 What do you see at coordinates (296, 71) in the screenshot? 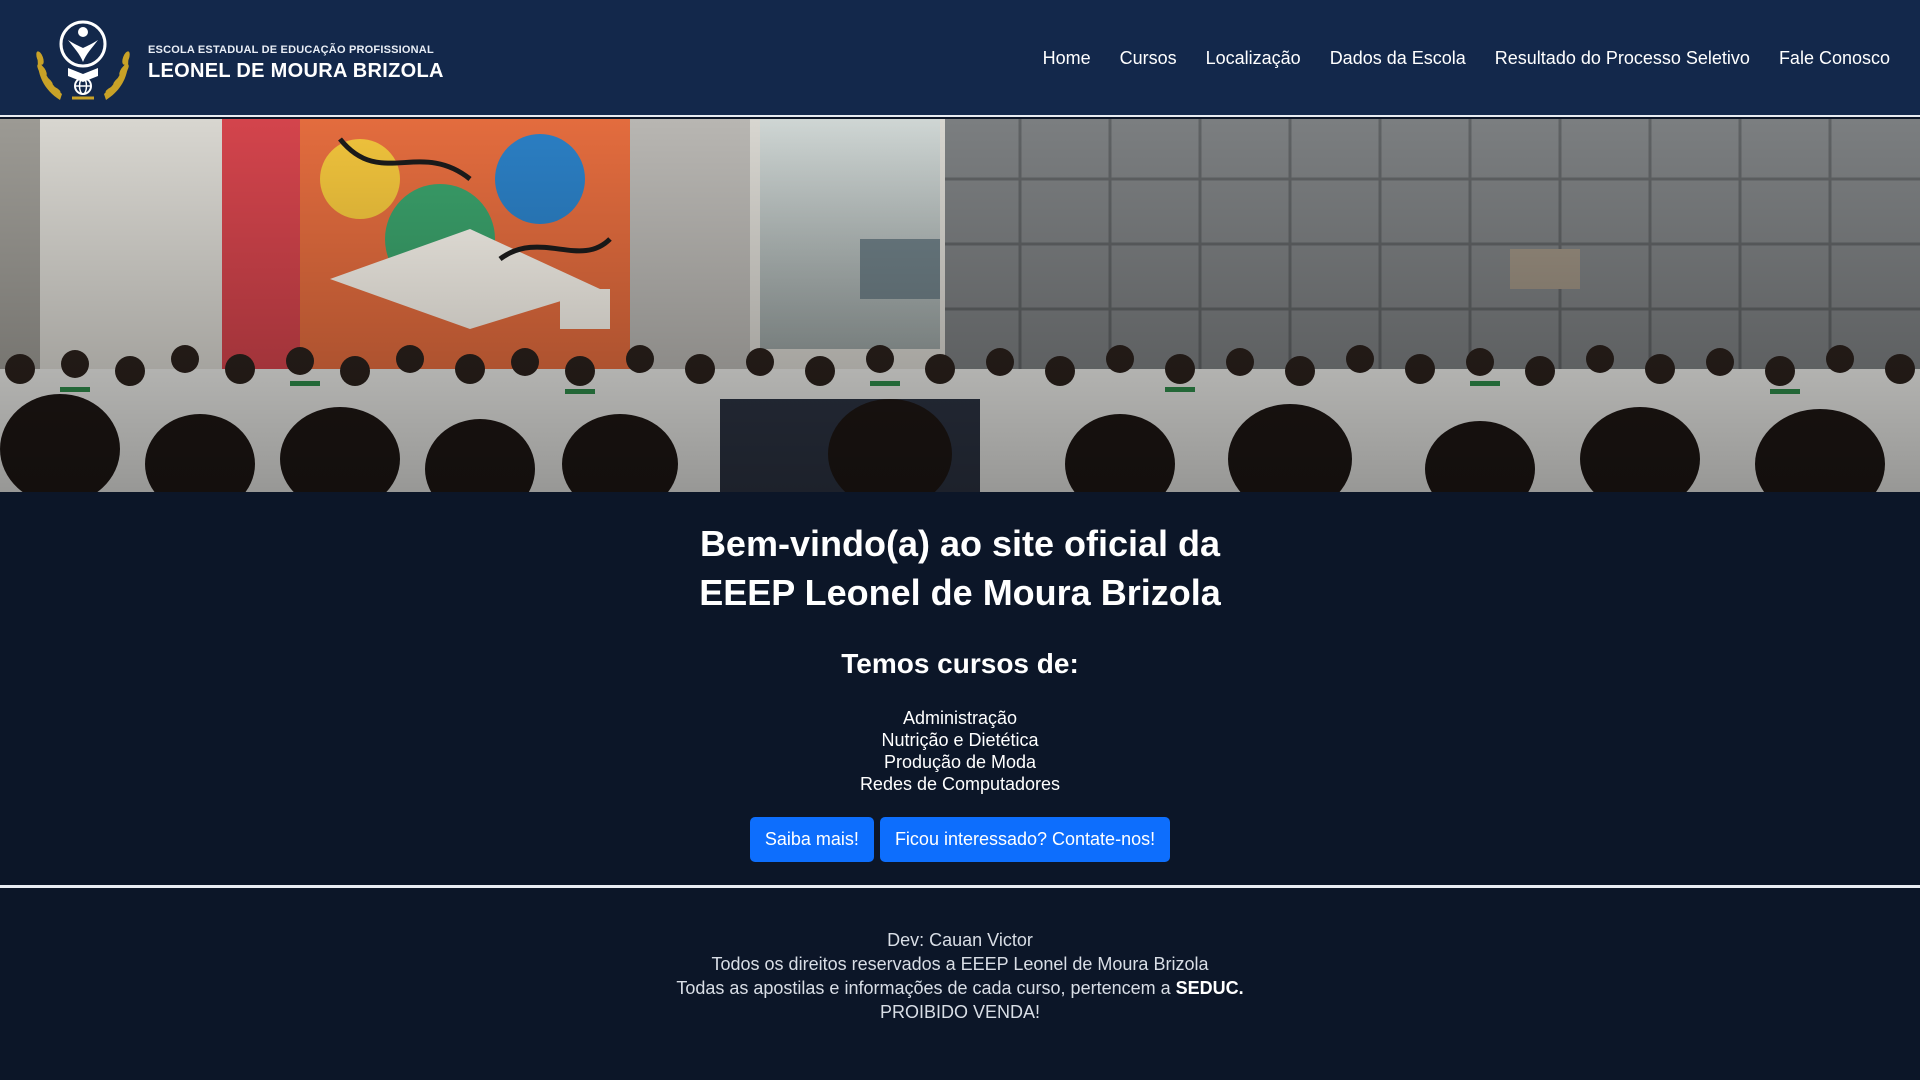
I see `brand-name: LEONEL DE MOURA BRIZOLA` at bounding box center [296, 71].